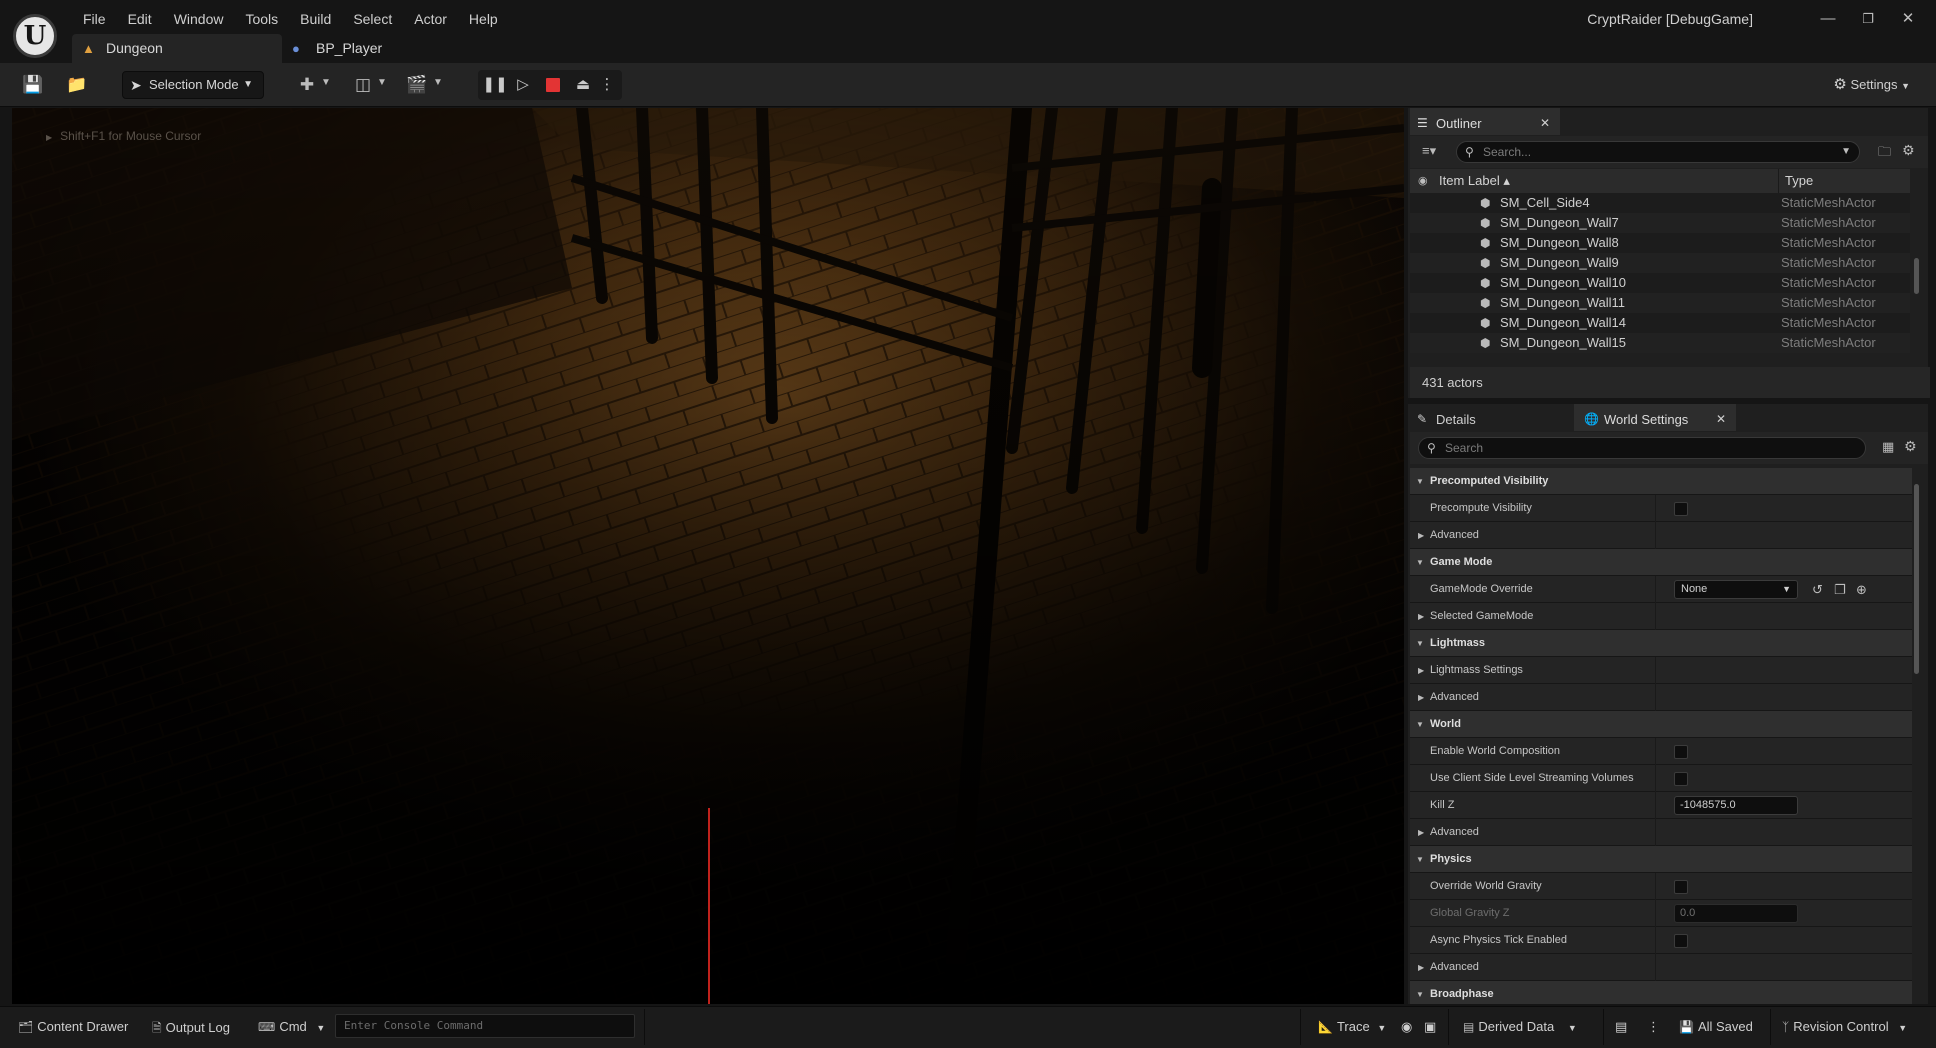  What do you see at coordinates (1840, 589) in the screenshot?
I see `browse-icon: ❐` at bounding box center [1840, 589].